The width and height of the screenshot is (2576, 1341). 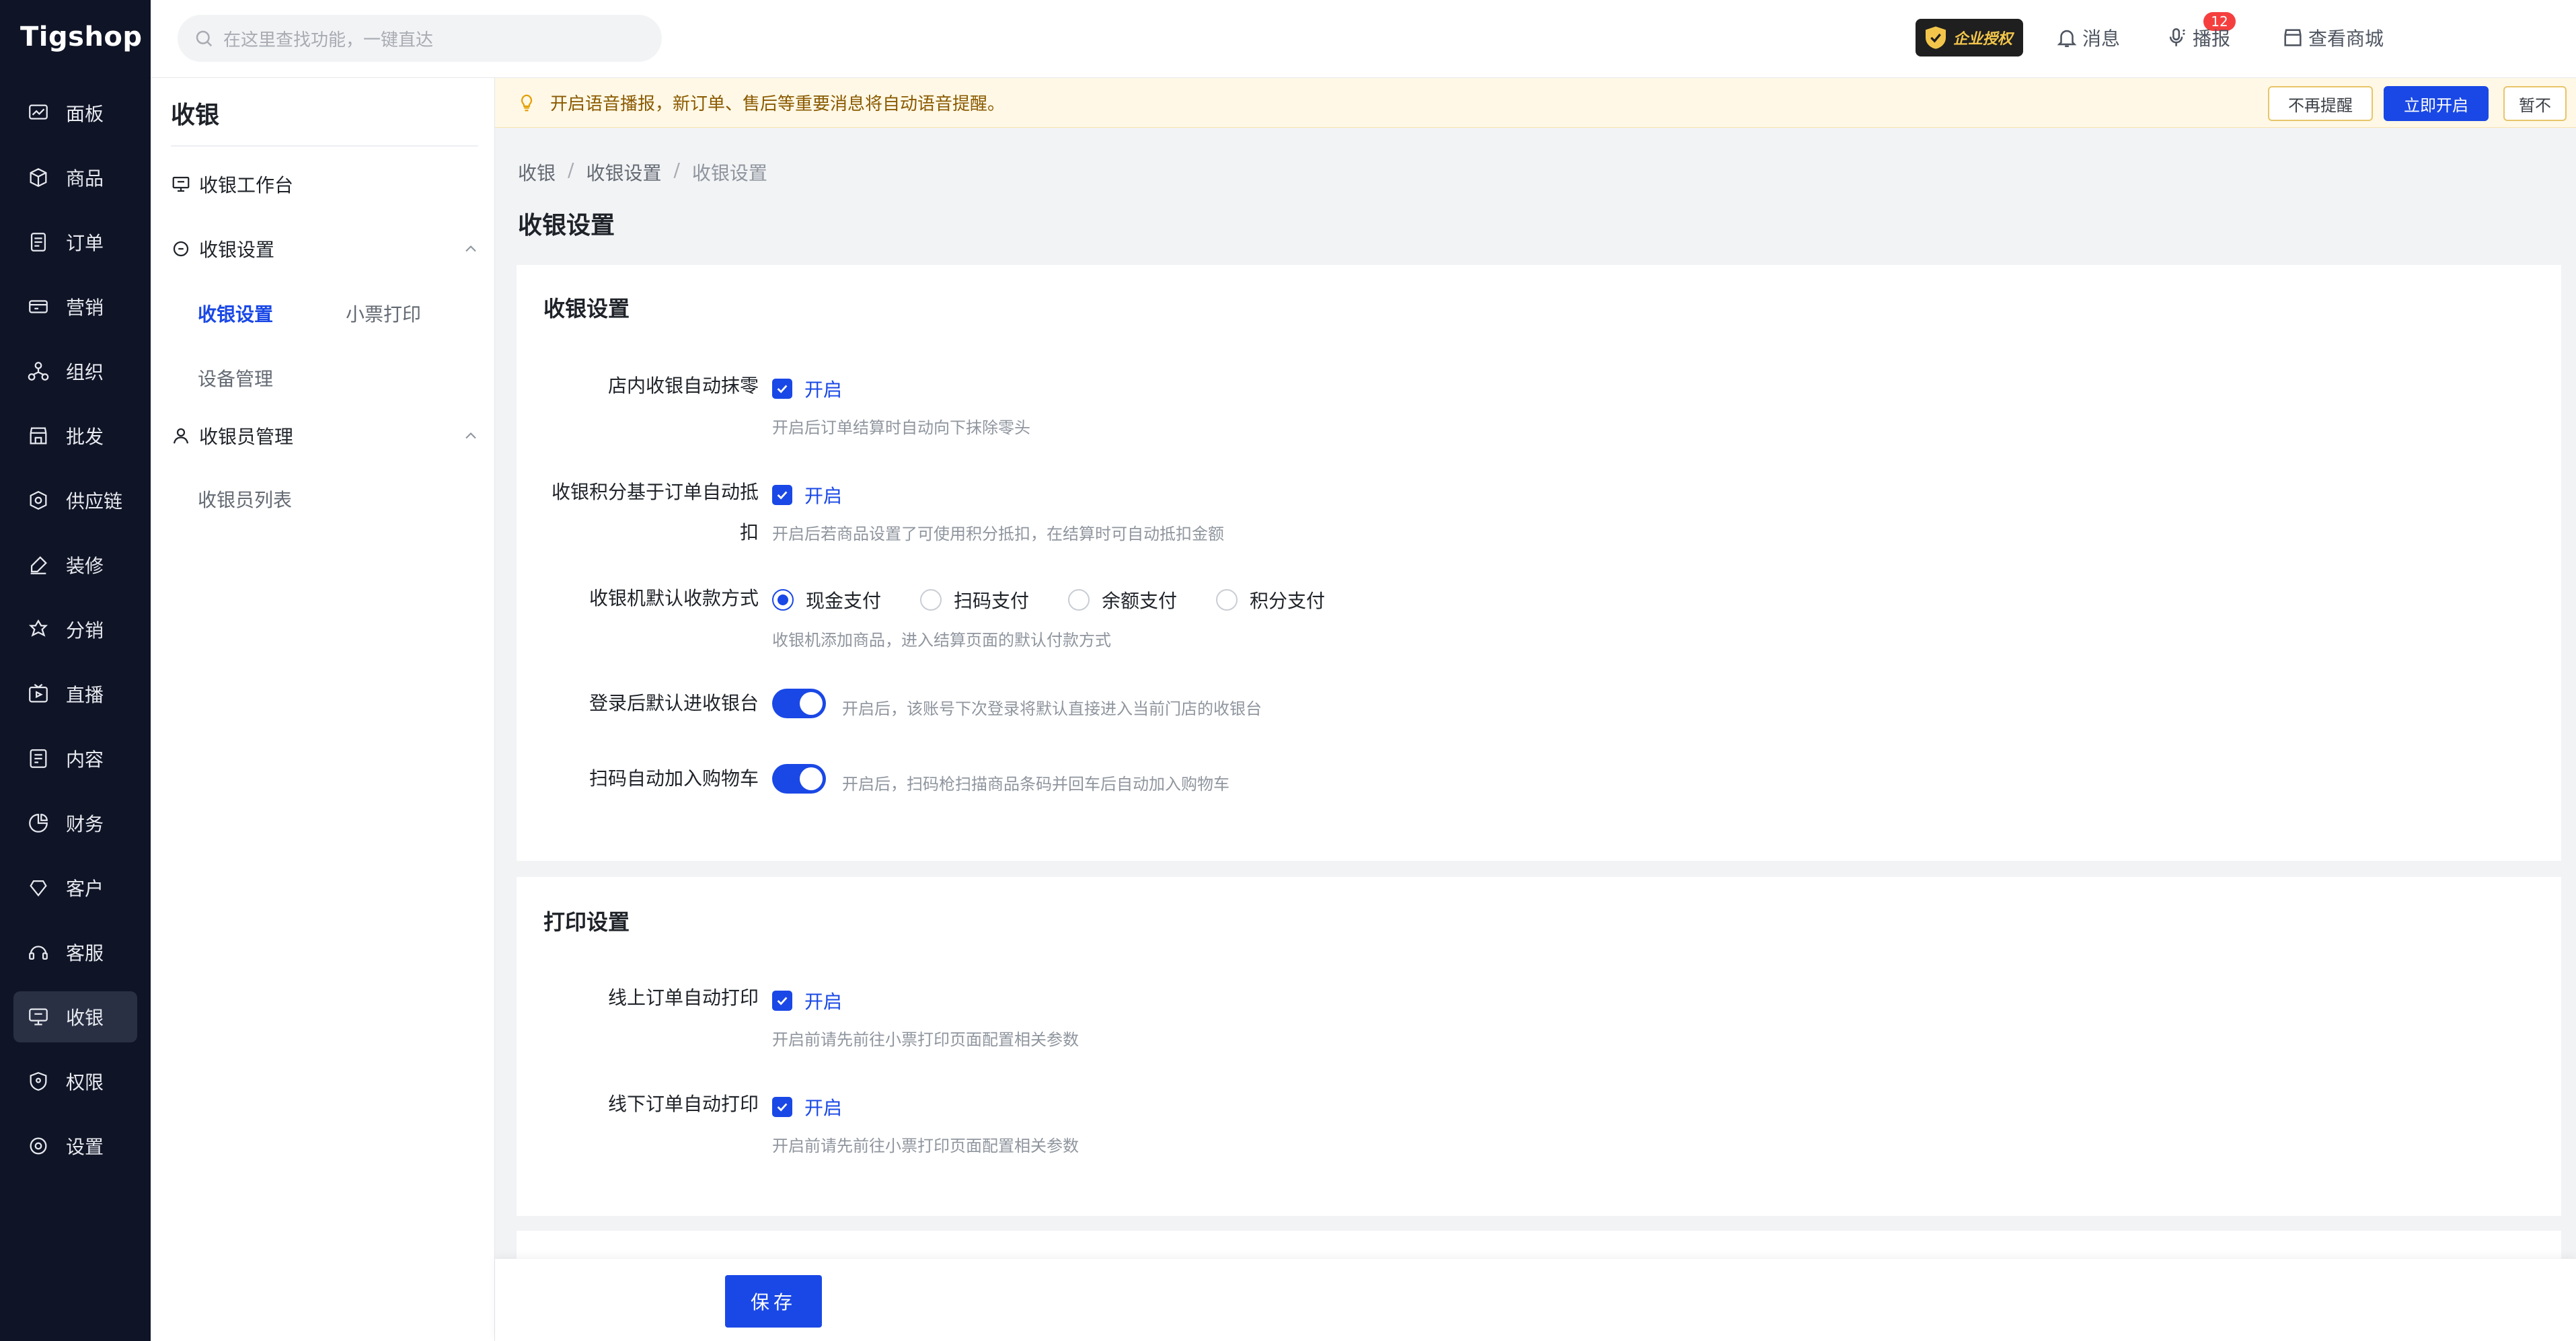 I want to click on sidebar-item-goods: 商品, so click(x=75, y=177).